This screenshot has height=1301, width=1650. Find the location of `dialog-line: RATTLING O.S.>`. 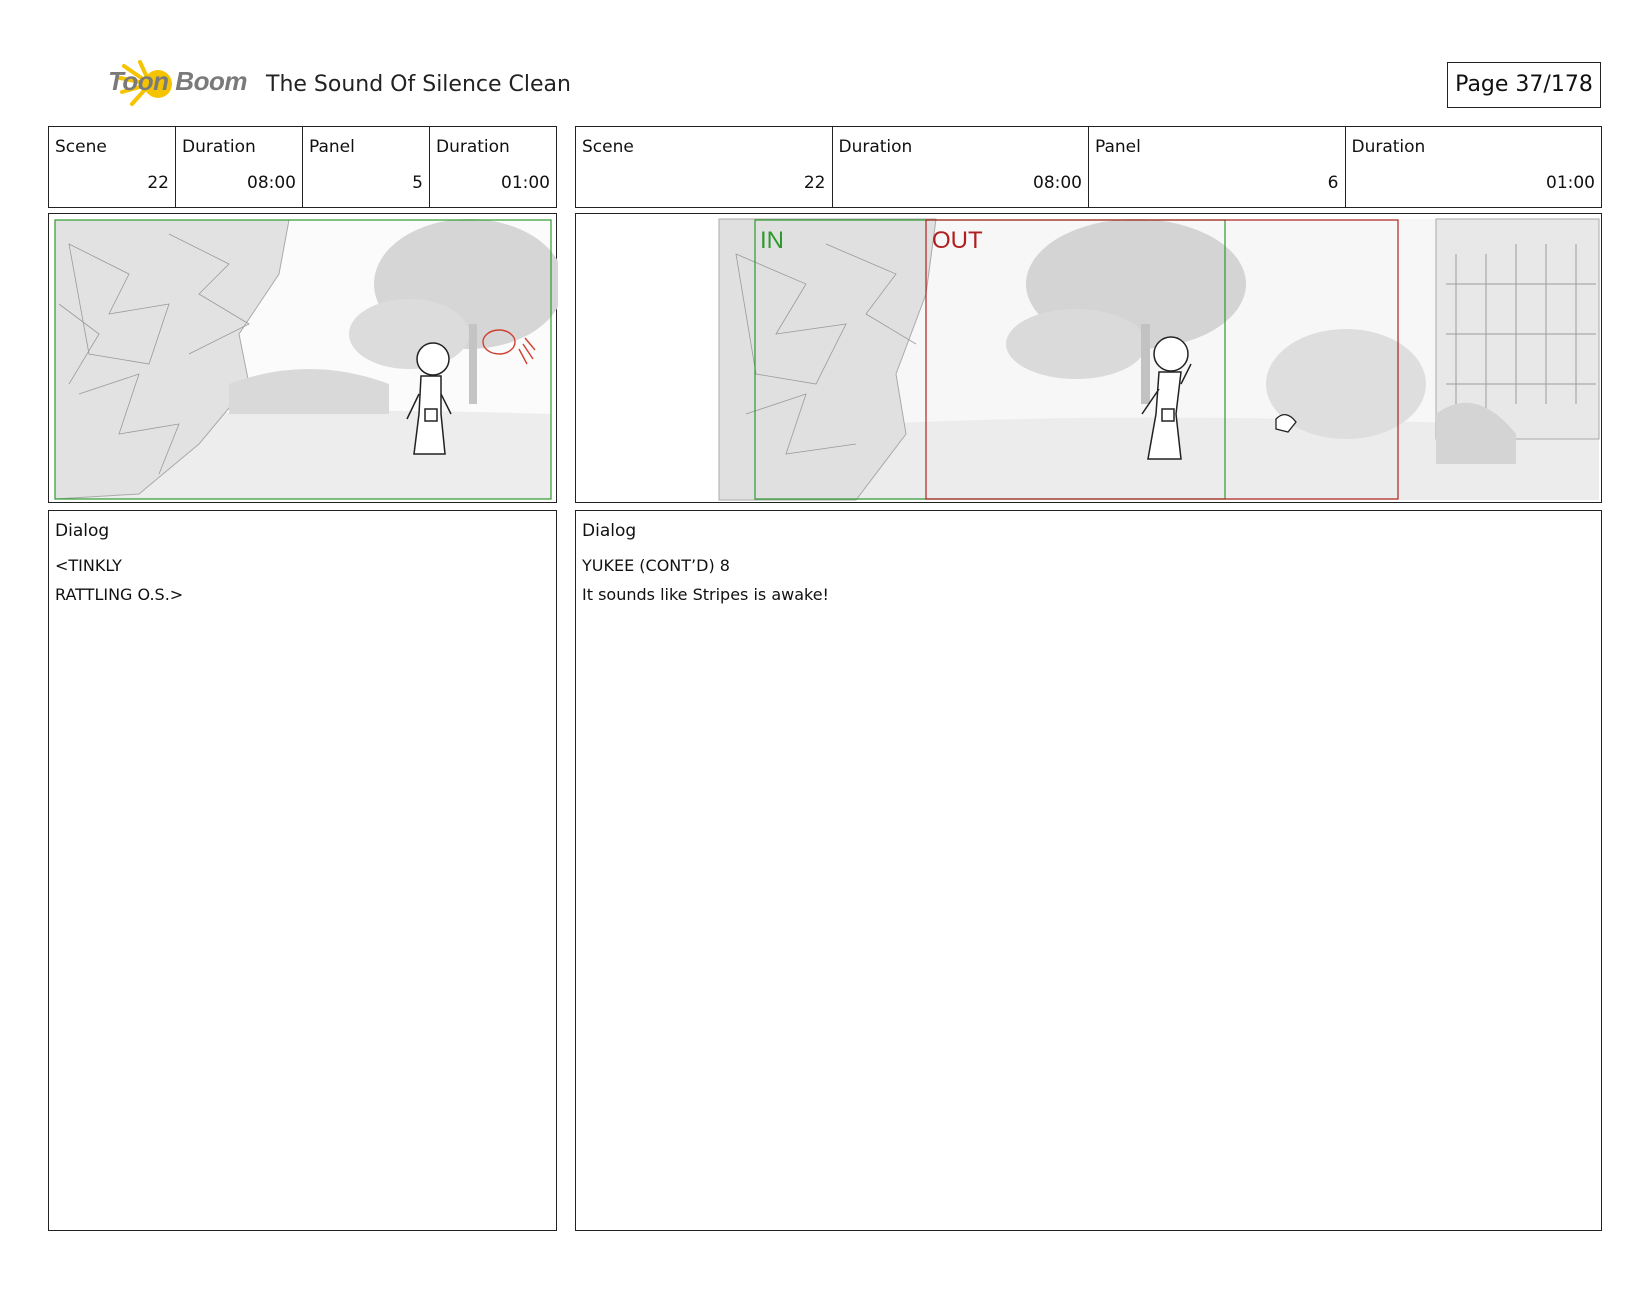

dialog-line: RATTLING O.S.> is located at coordinates (119, 594).